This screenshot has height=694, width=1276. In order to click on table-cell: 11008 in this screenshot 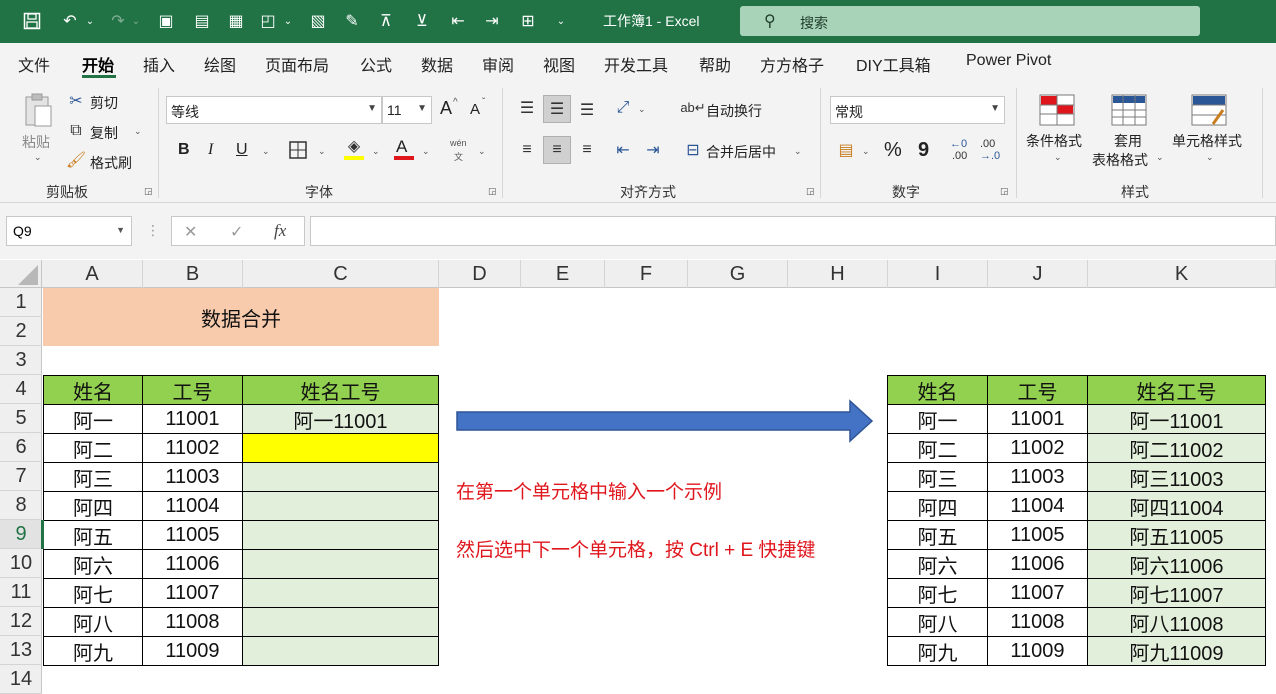, I will do `click(1037, 622)`.